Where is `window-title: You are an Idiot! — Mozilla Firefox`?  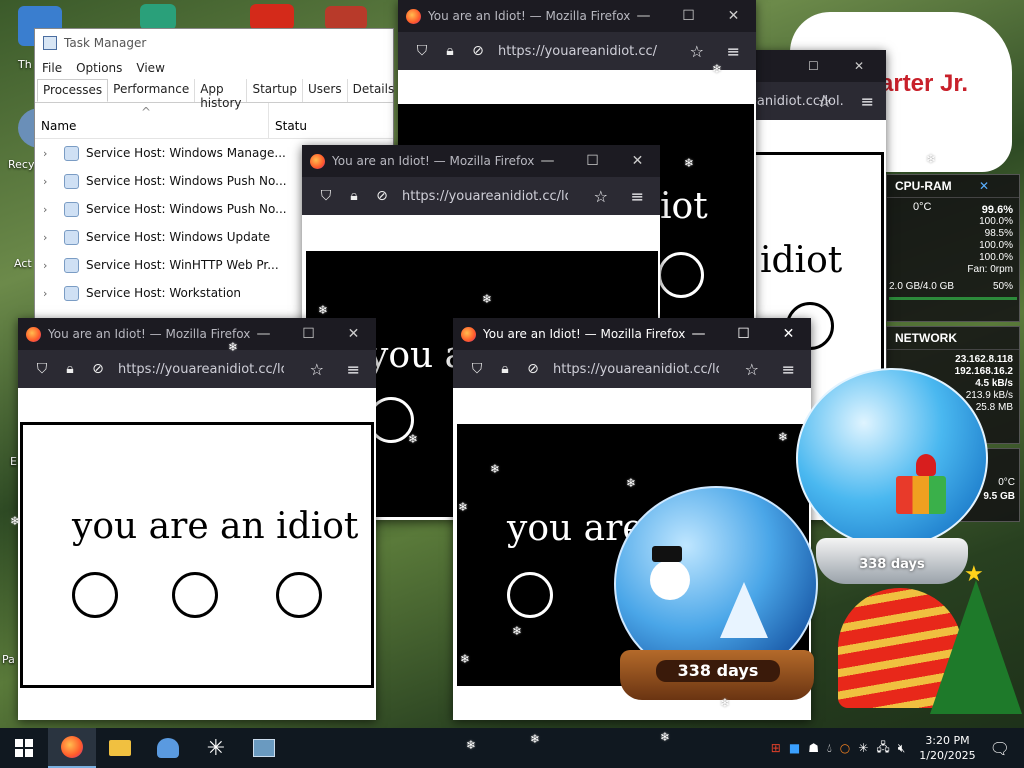
window-title: You are an Idiot! — Mozilla Firefox is located at coordinates (433, 161).